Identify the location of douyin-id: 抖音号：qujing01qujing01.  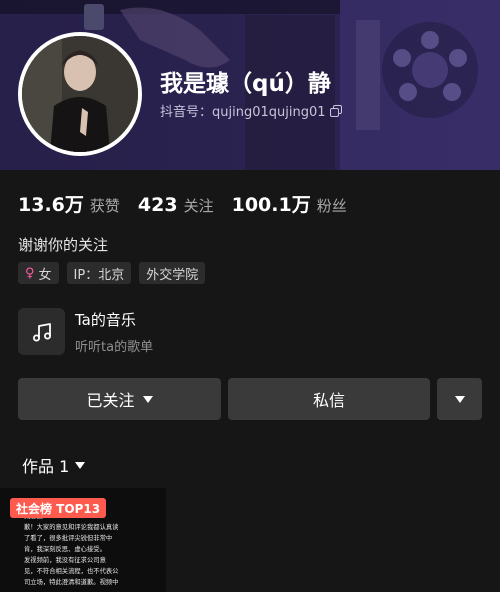
(251, 110).